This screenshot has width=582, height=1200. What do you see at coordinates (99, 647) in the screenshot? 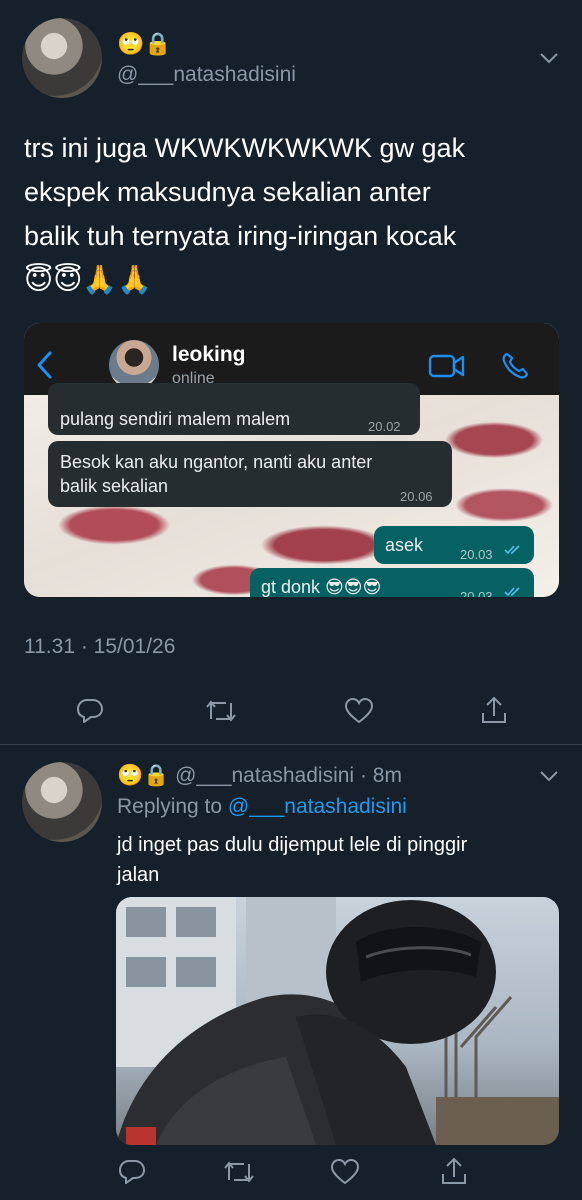
I see `tweet-timestamp: 11.31 · 15/01/26` at bounding box center [99, 647].